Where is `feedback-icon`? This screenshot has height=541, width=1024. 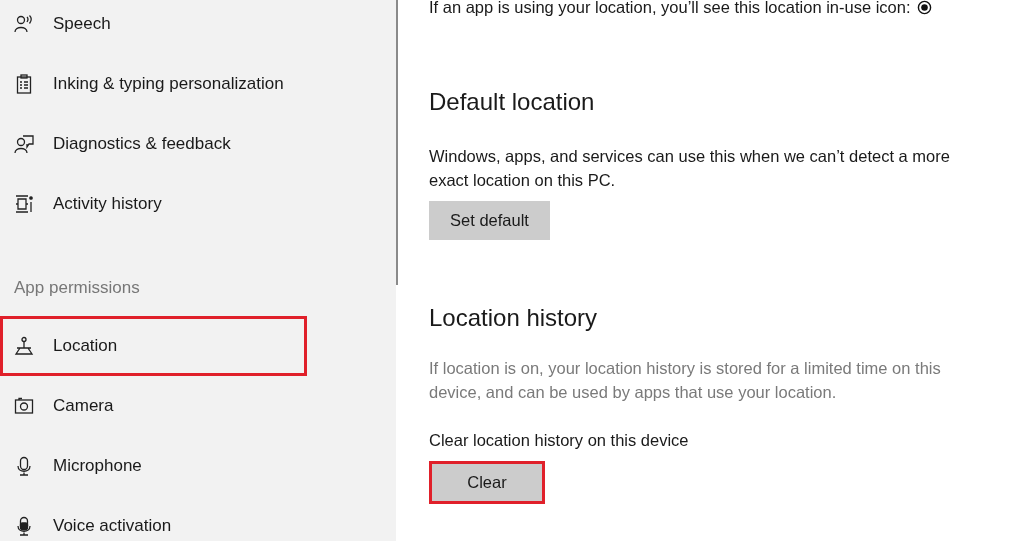
feedback-icon is located at coordinates (24, 144).